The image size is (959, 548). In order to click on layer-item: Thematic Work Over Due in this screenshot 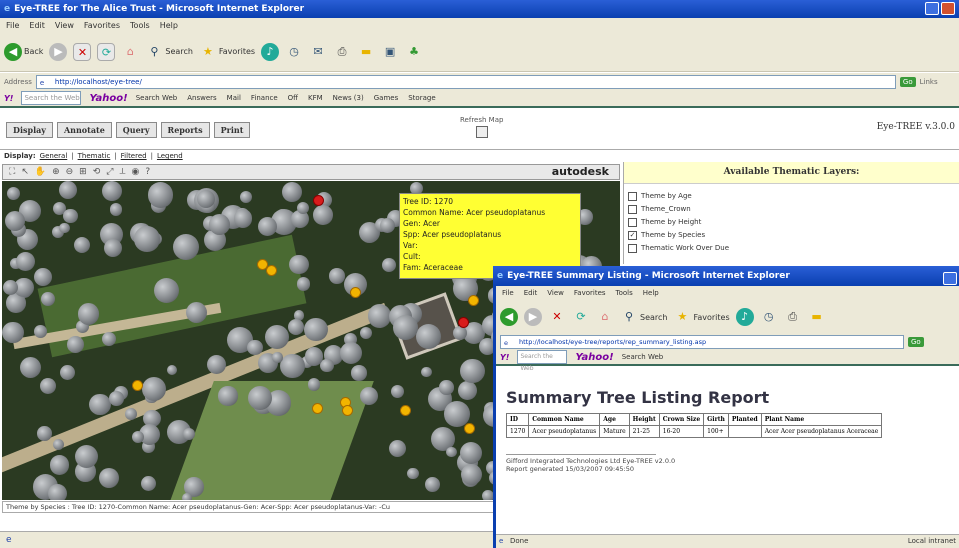, I will do `click(791, 248)`.